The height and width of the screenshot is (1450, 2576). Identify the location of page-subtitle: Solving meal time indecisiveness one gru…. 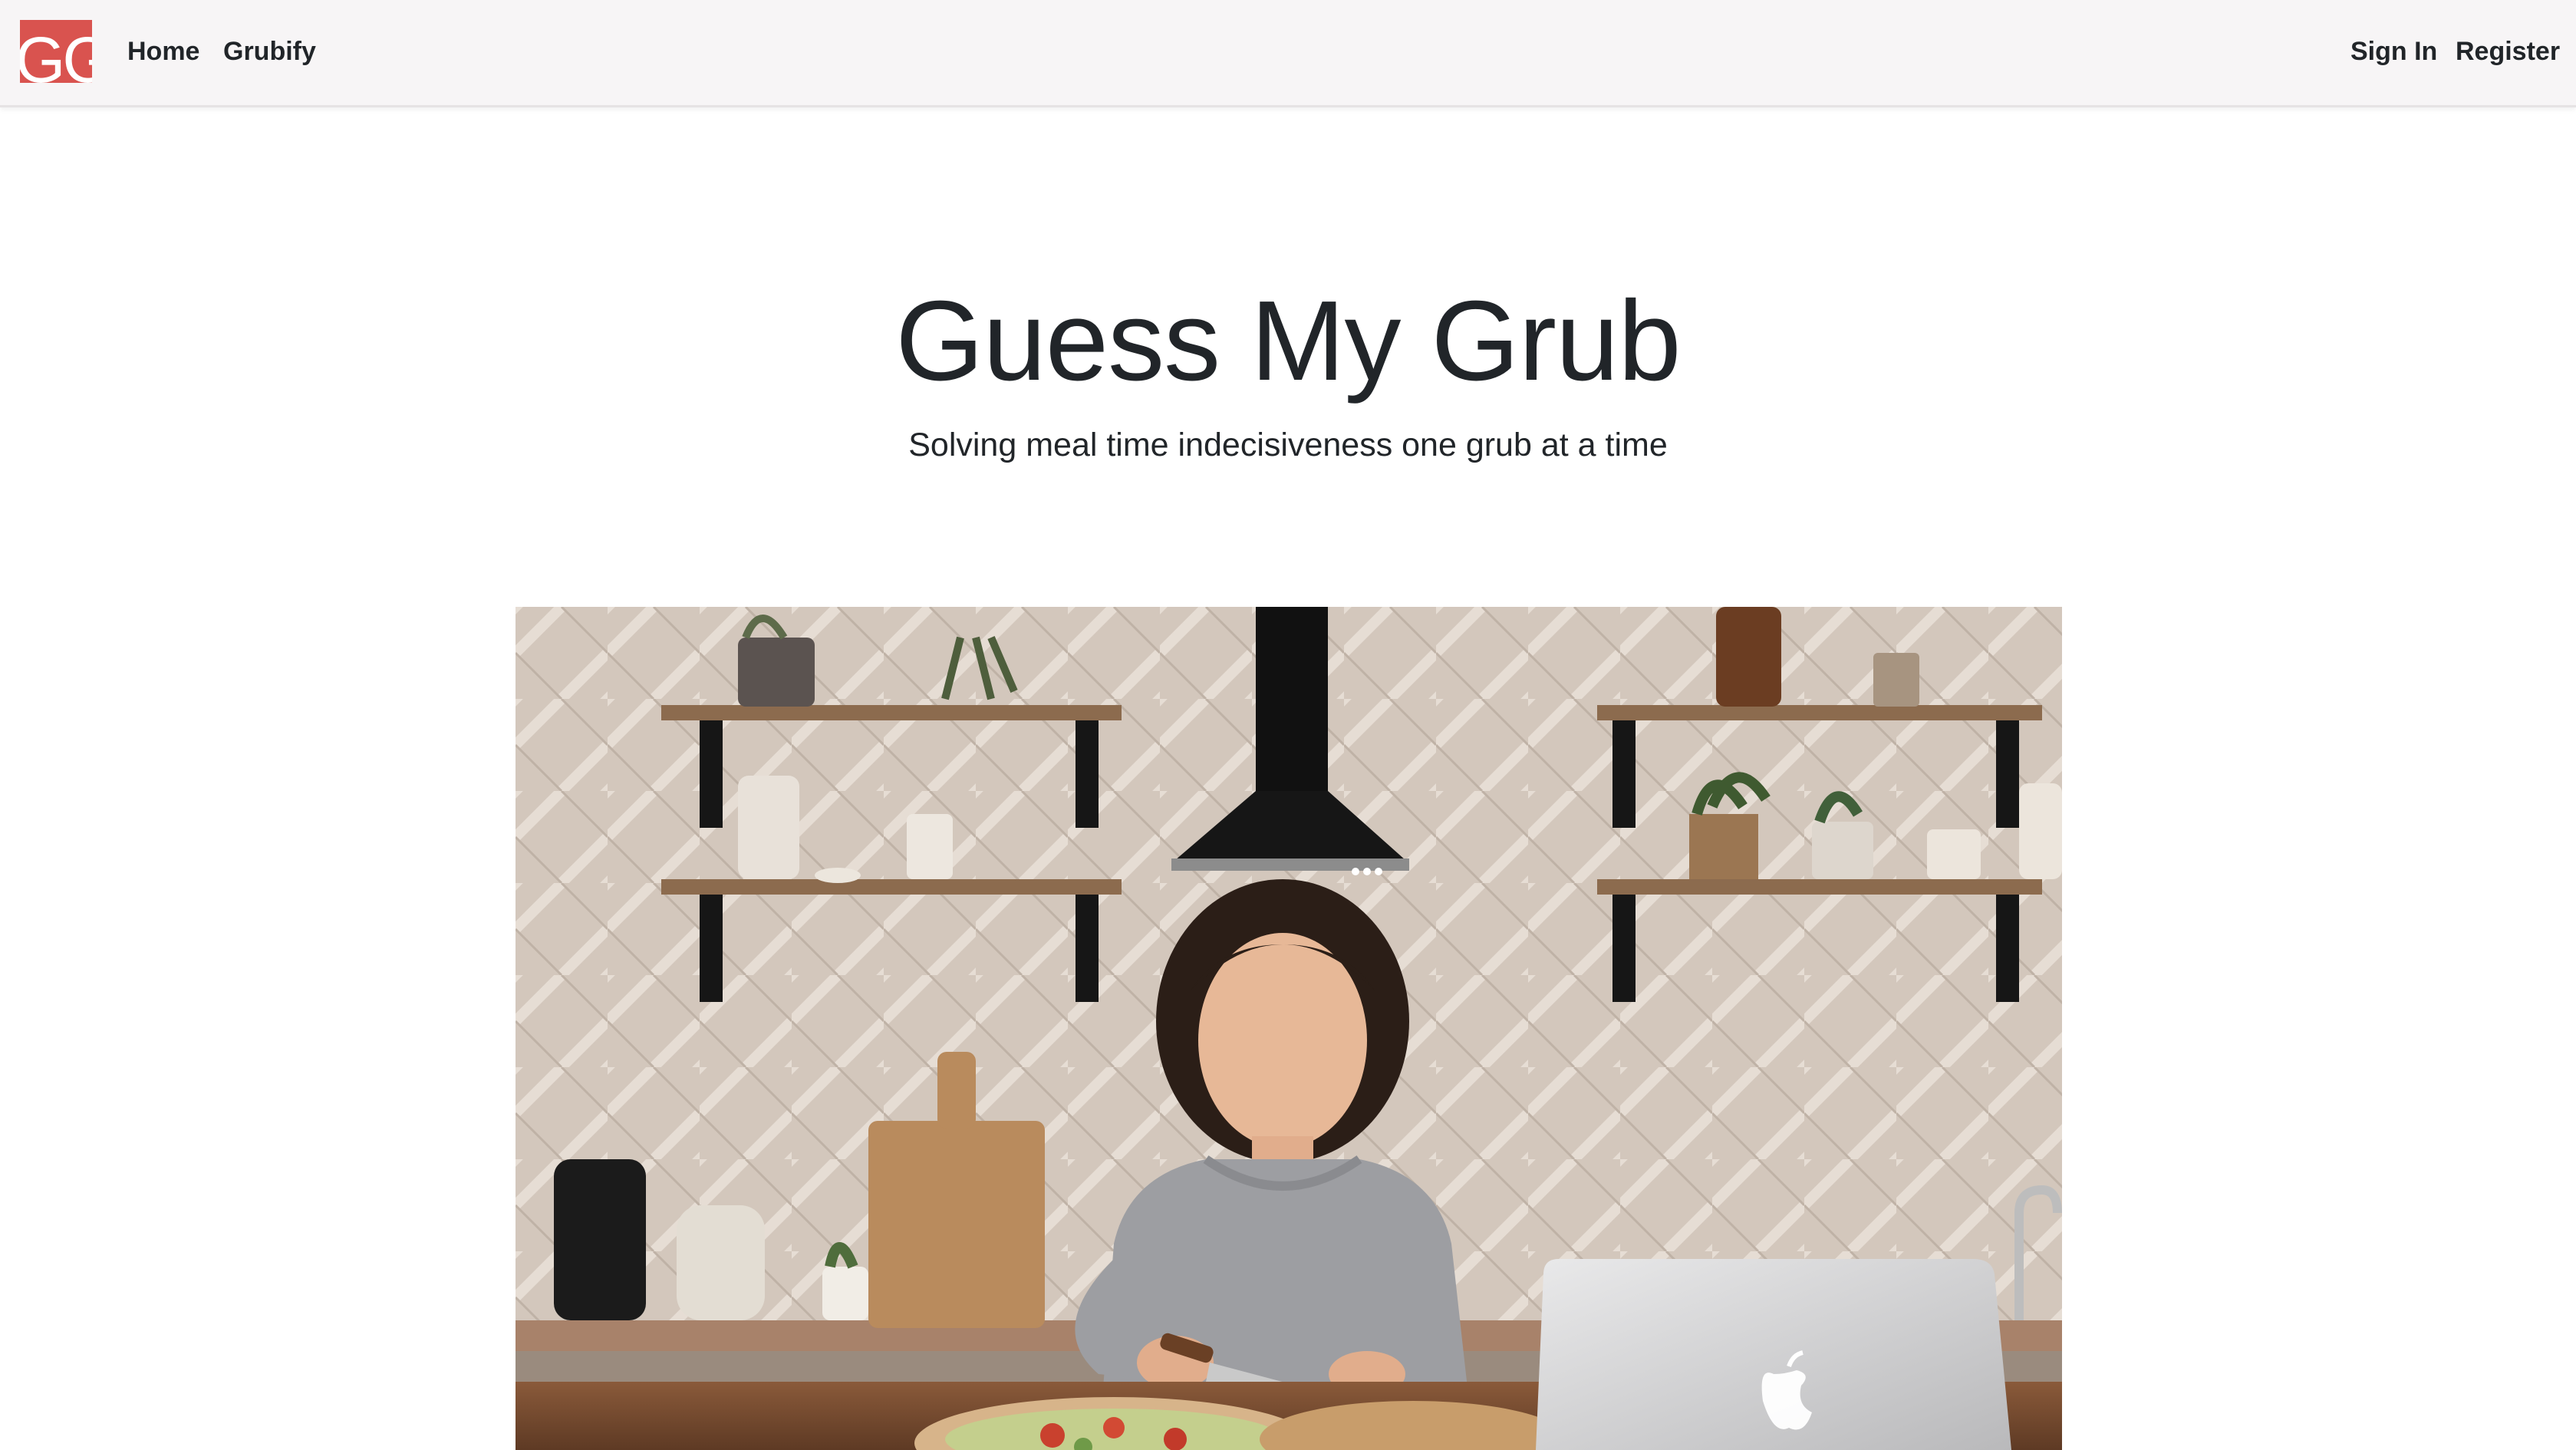
(1288, 445).